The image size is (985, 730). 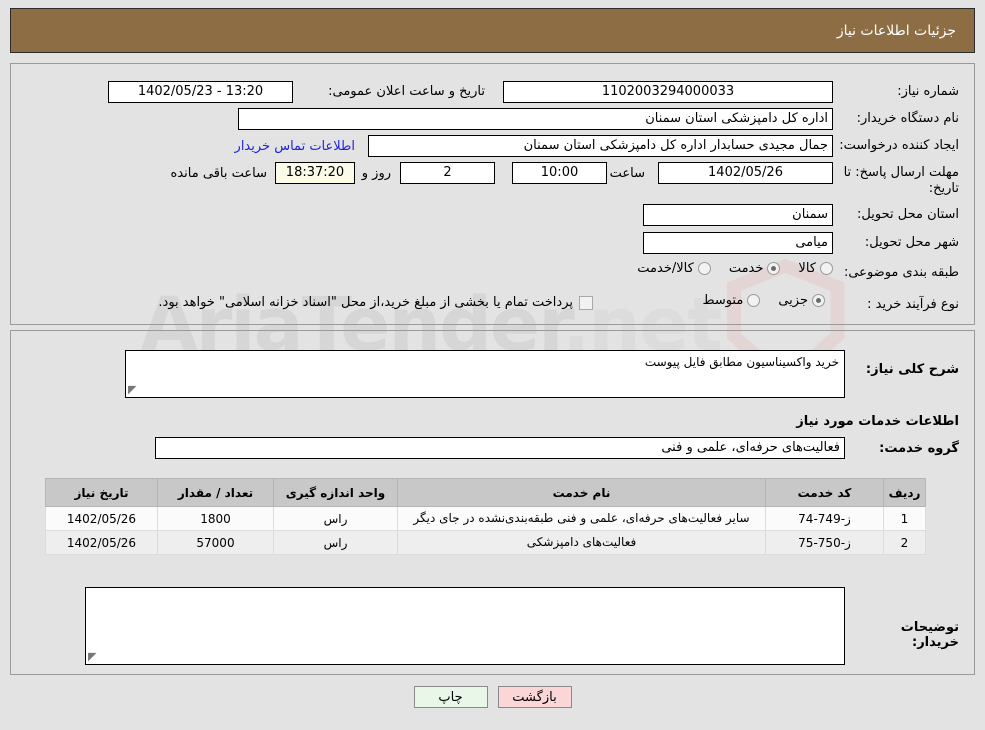 I want to click on process-type-label: نوع فرآیند خرید :, so click(x=913, y=304).